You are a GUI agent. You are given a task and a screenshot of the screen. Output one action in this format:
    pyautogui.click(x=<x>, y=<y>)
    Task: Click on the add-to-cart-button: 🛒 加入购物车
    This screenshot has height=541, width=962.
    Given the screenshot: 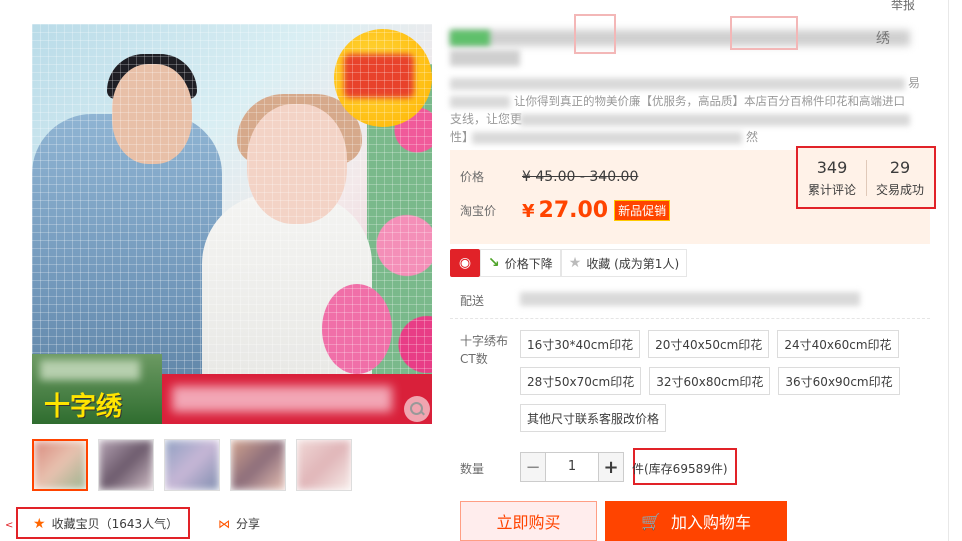 What is the action you would take?
    pyautogui.click(x=696, y=521)
    